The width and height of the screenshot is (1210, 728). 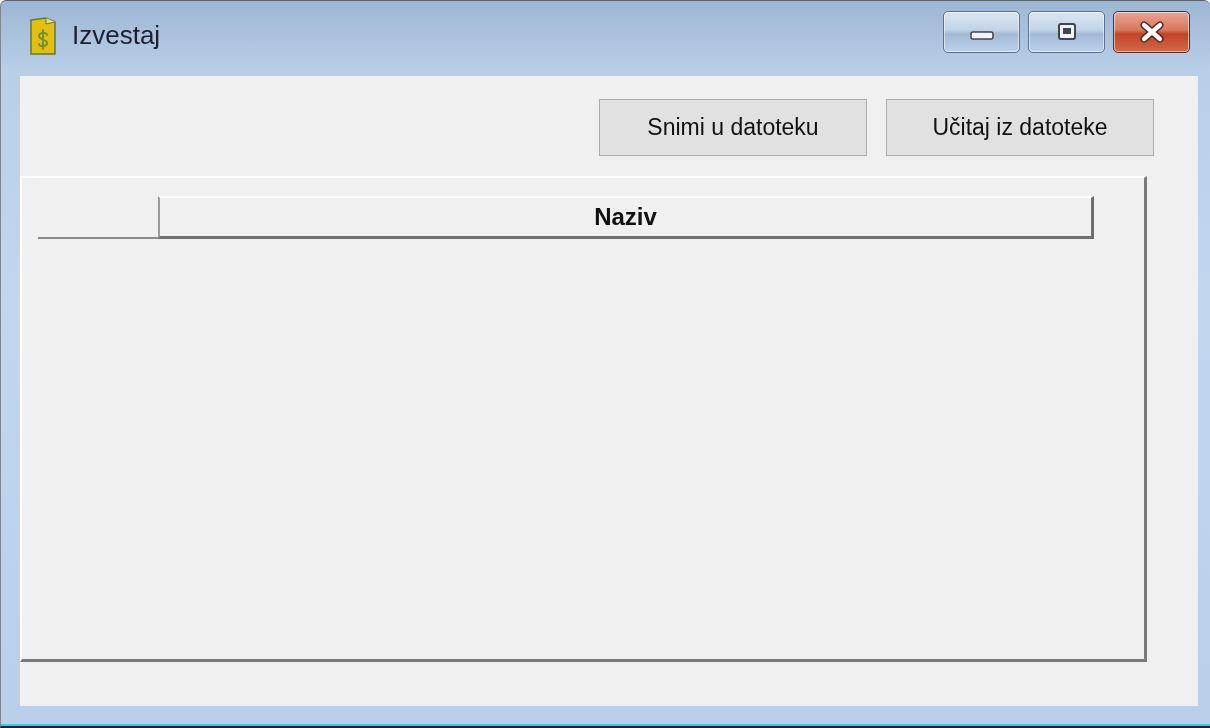 What do you see at coordinates (981, 35) in the screenshot?
I see `minimize-icon` at bounding box center [981, 35].